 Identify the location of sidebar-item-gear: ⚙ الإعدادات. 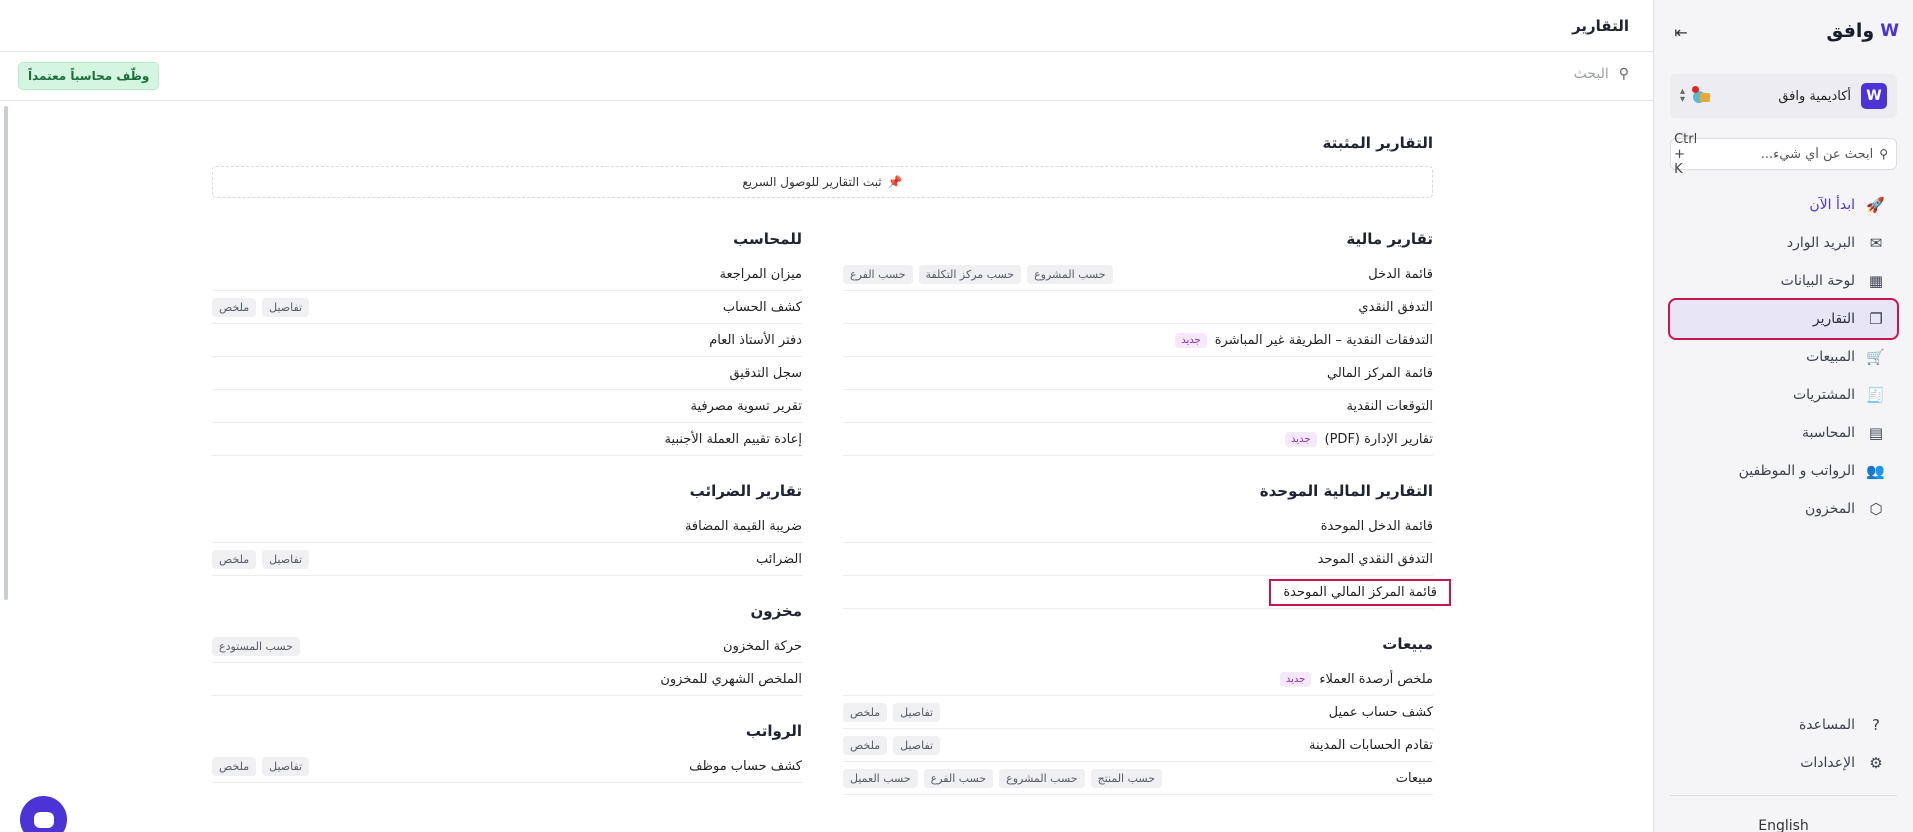
(1783, 763).